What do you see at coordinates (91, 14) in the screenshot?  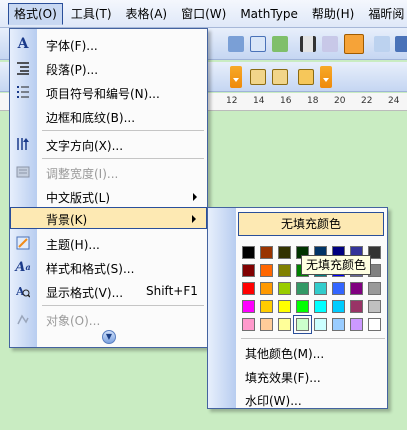 I see `menu-tools: 工具(T)` at bounding box center [91, 14].